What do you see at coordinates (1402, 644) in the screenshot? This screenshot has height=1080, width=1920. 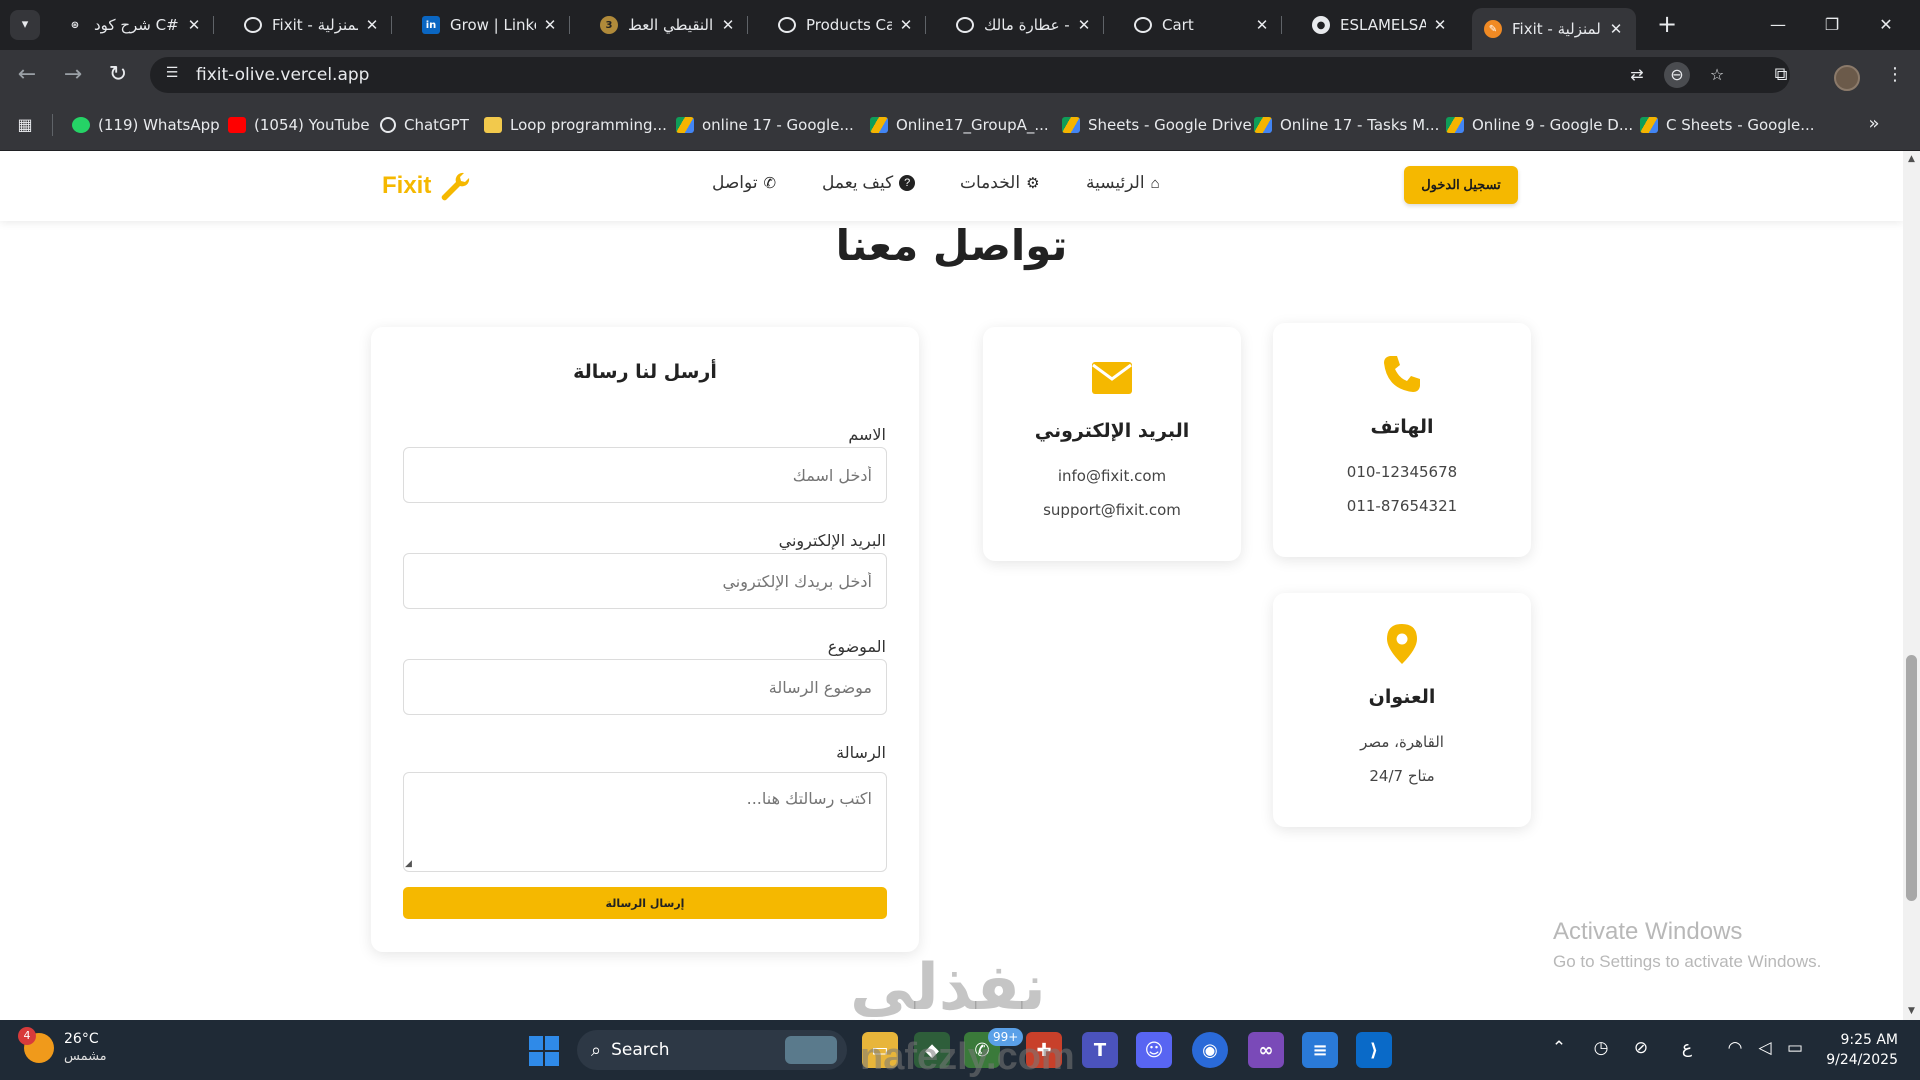 I see `map-pin-icon` at bounding box center [1402, 644].